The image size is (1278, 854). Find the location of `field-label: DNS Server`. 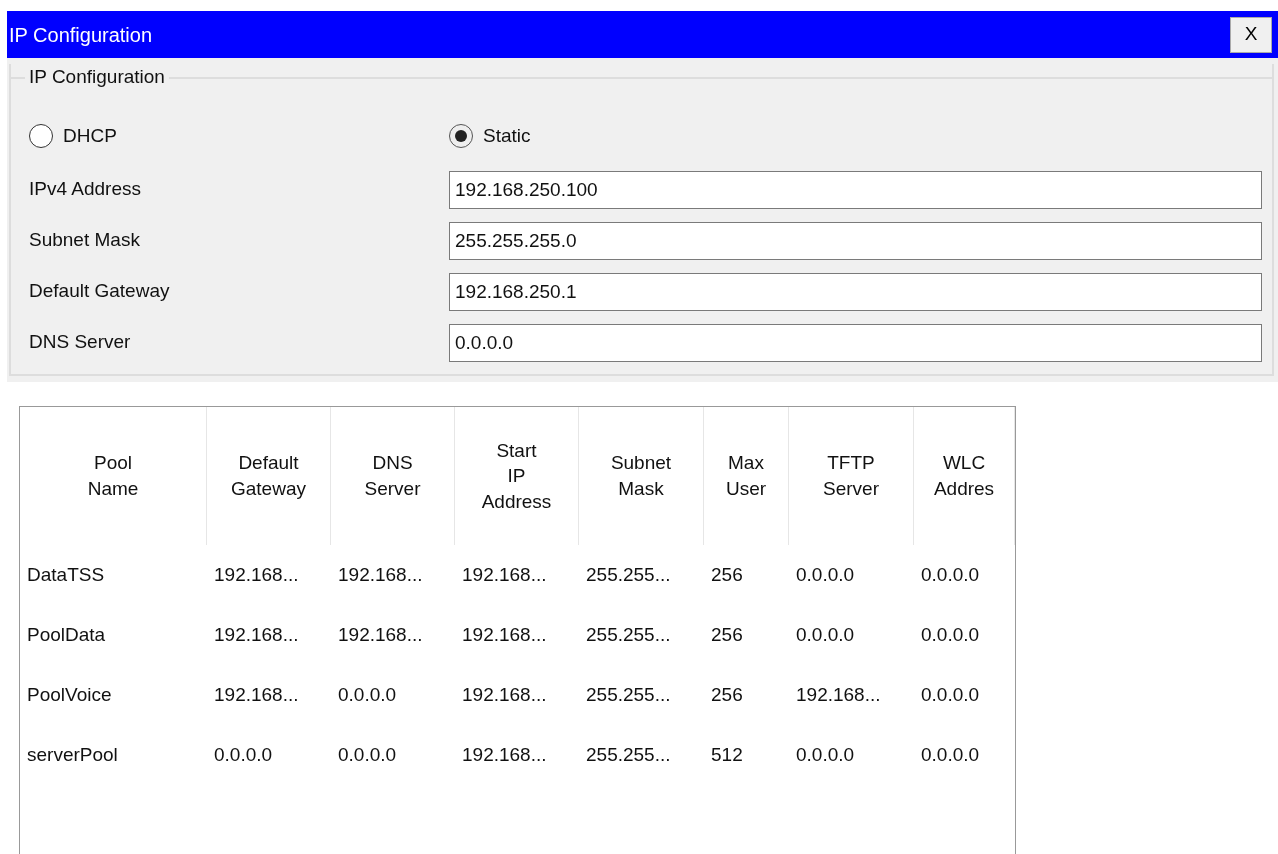

field-label: DNS Server is located at coordinates (80, 342).